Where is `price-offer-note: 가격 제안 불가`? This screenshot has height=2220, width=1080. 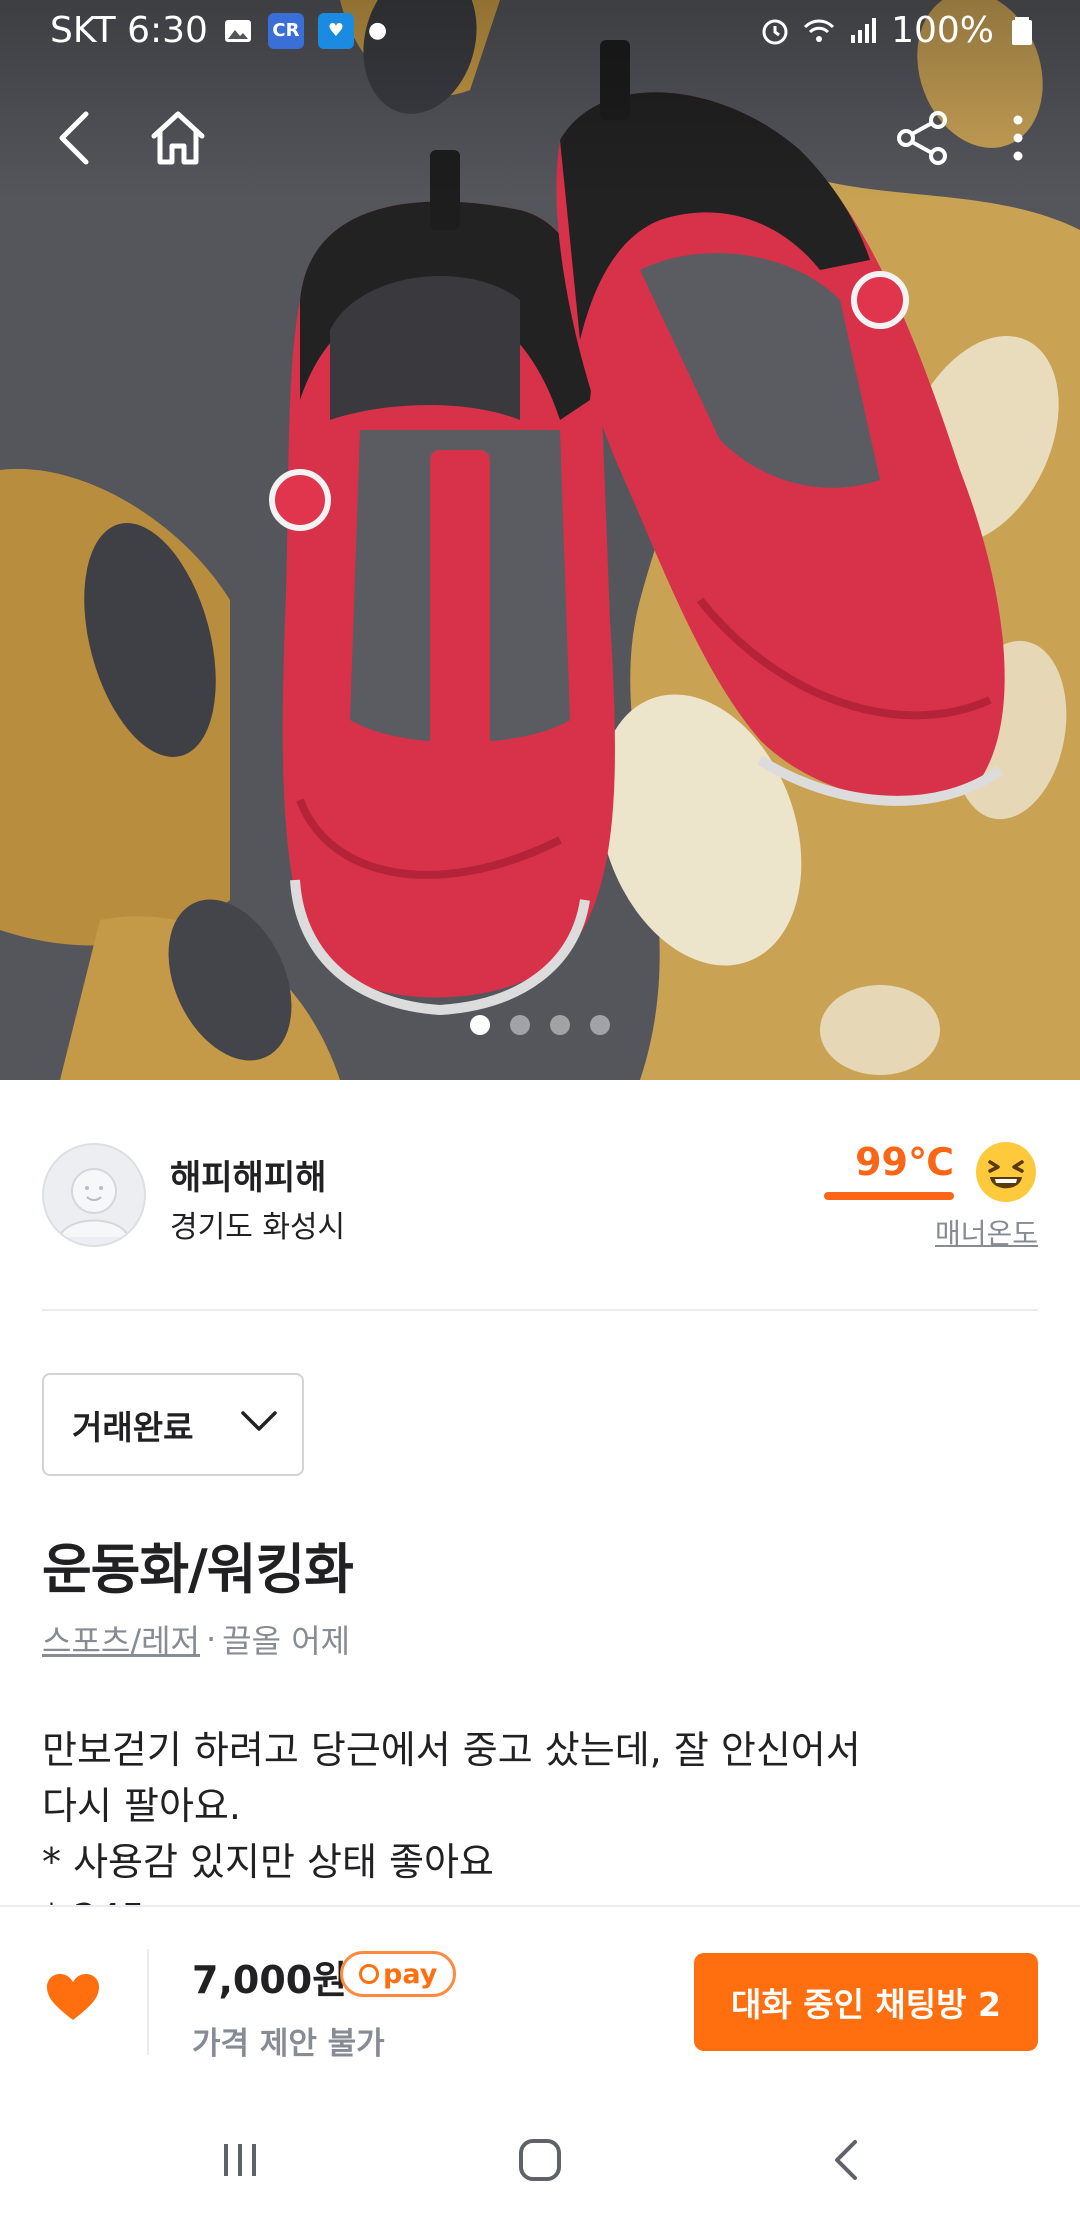 price-offer-note: 가격 제안 불가 is located at coordinates (288, 2044).